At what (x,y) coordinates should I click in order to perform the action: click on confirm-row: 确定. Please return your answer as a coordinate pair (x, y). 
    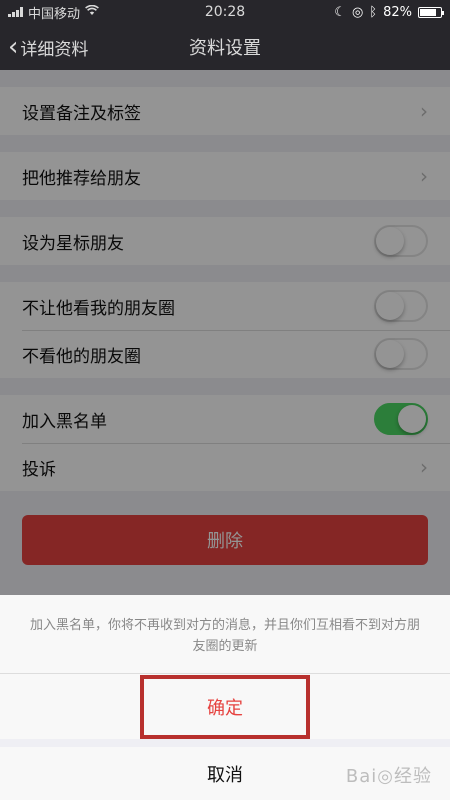
    Looking at the image, I should click on (225, 706).